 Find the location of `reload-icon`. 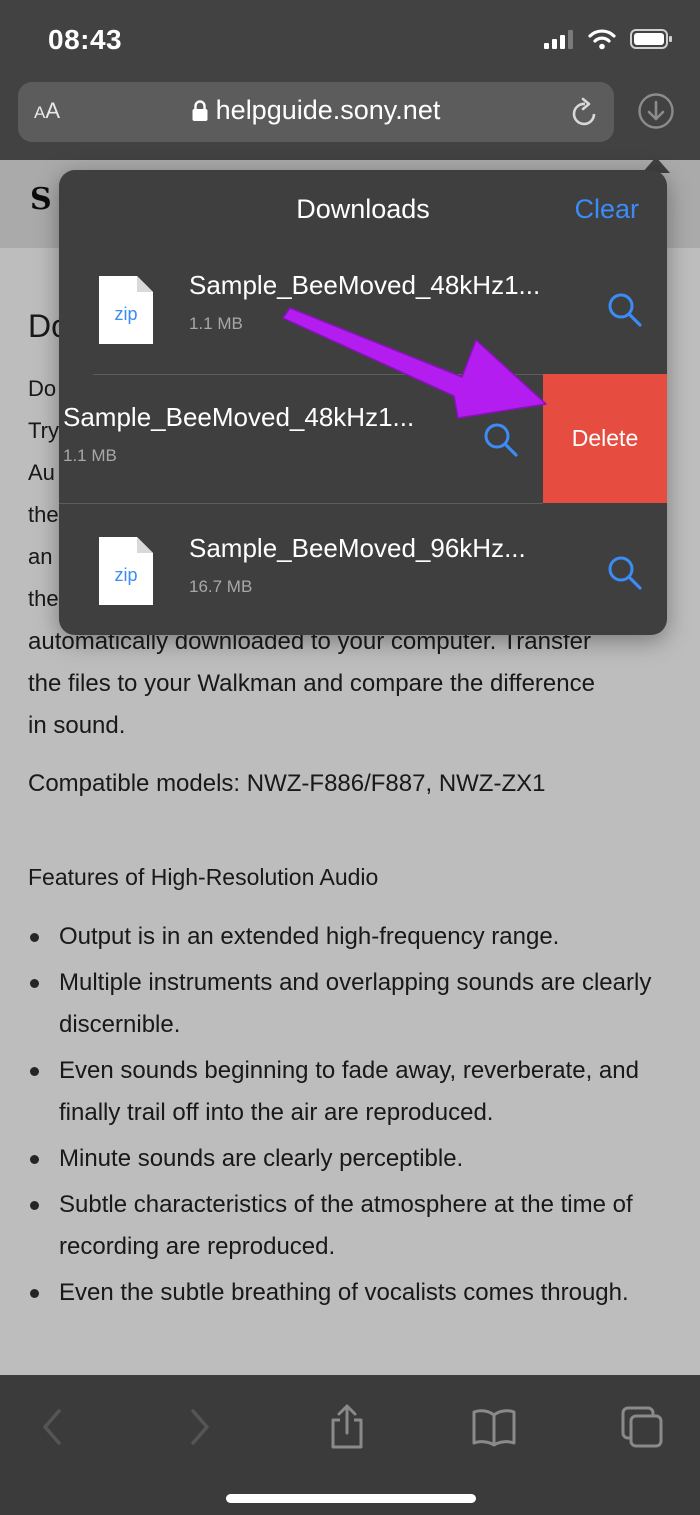

reload-icon is located at coordinates (585, 114).